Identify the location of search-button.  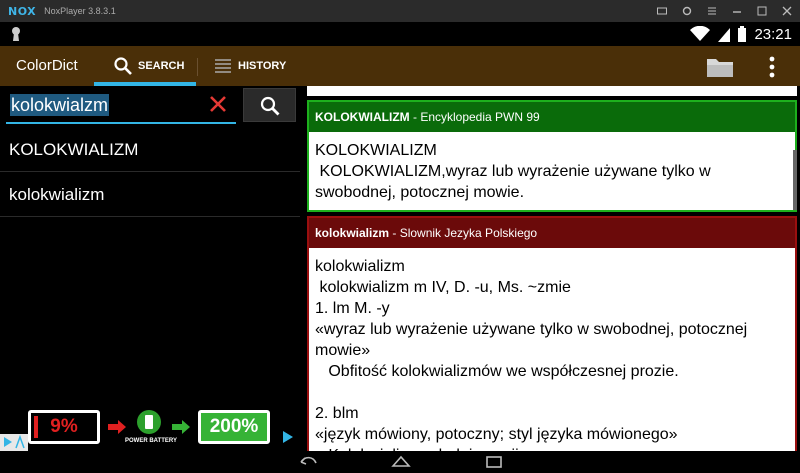
(269, 105).